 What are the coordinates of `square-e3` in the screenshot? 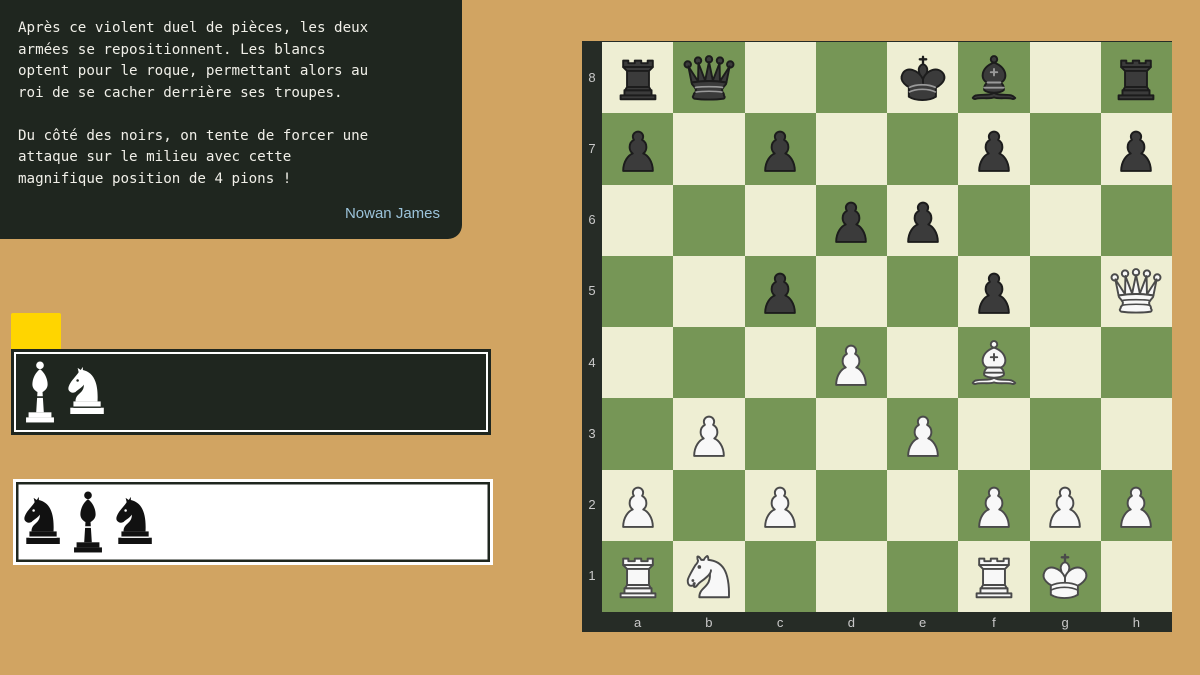 It's located at (923, 434).